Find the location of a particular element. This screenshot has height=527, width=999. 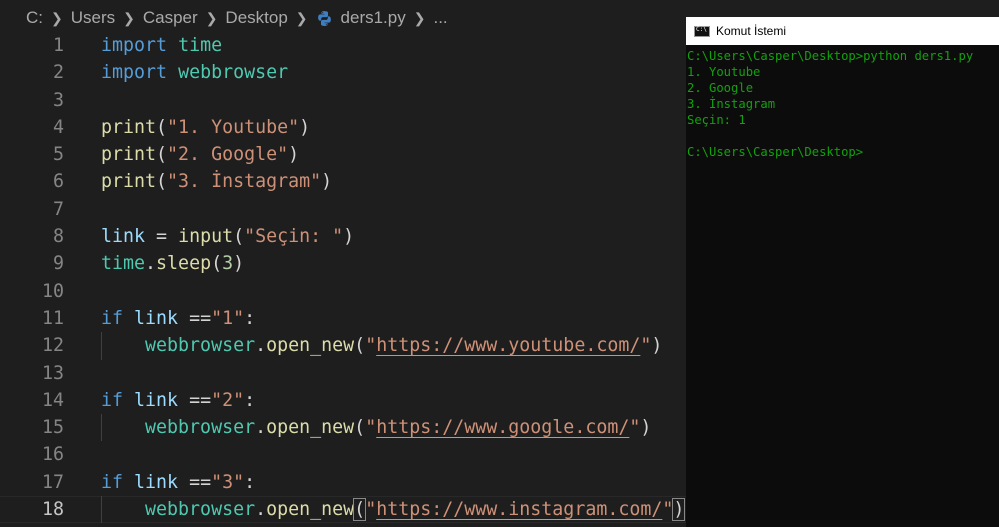

code-token: = is located at coordinates (162, 237).